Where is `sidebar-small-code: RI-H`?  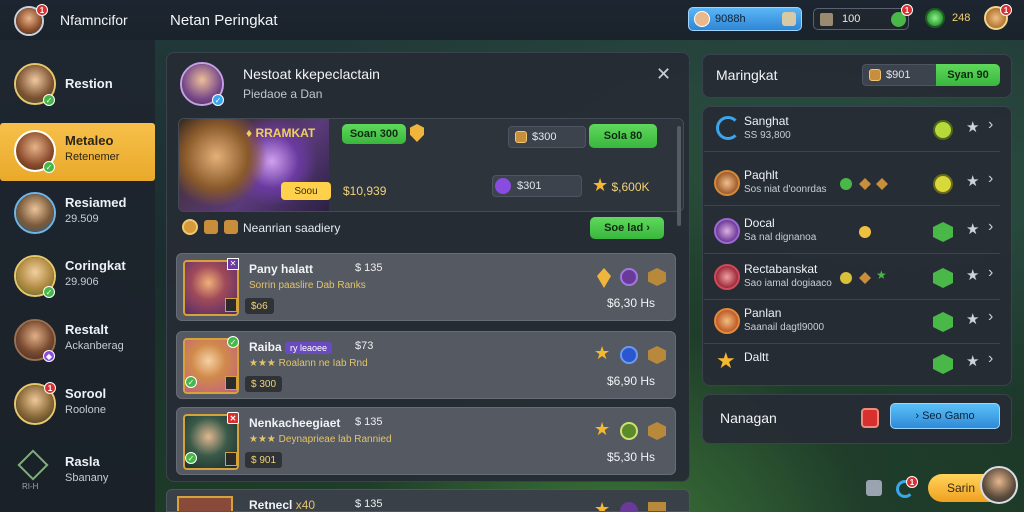 sidebar-small-code: RI-H is located at coordinates (30, 486).